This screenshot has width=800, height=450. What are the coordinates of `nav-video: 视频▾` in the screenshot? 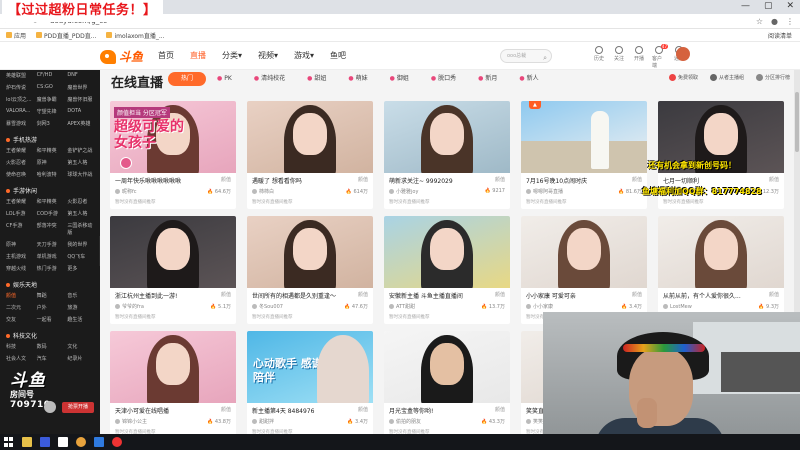 It's located at (268, 55).